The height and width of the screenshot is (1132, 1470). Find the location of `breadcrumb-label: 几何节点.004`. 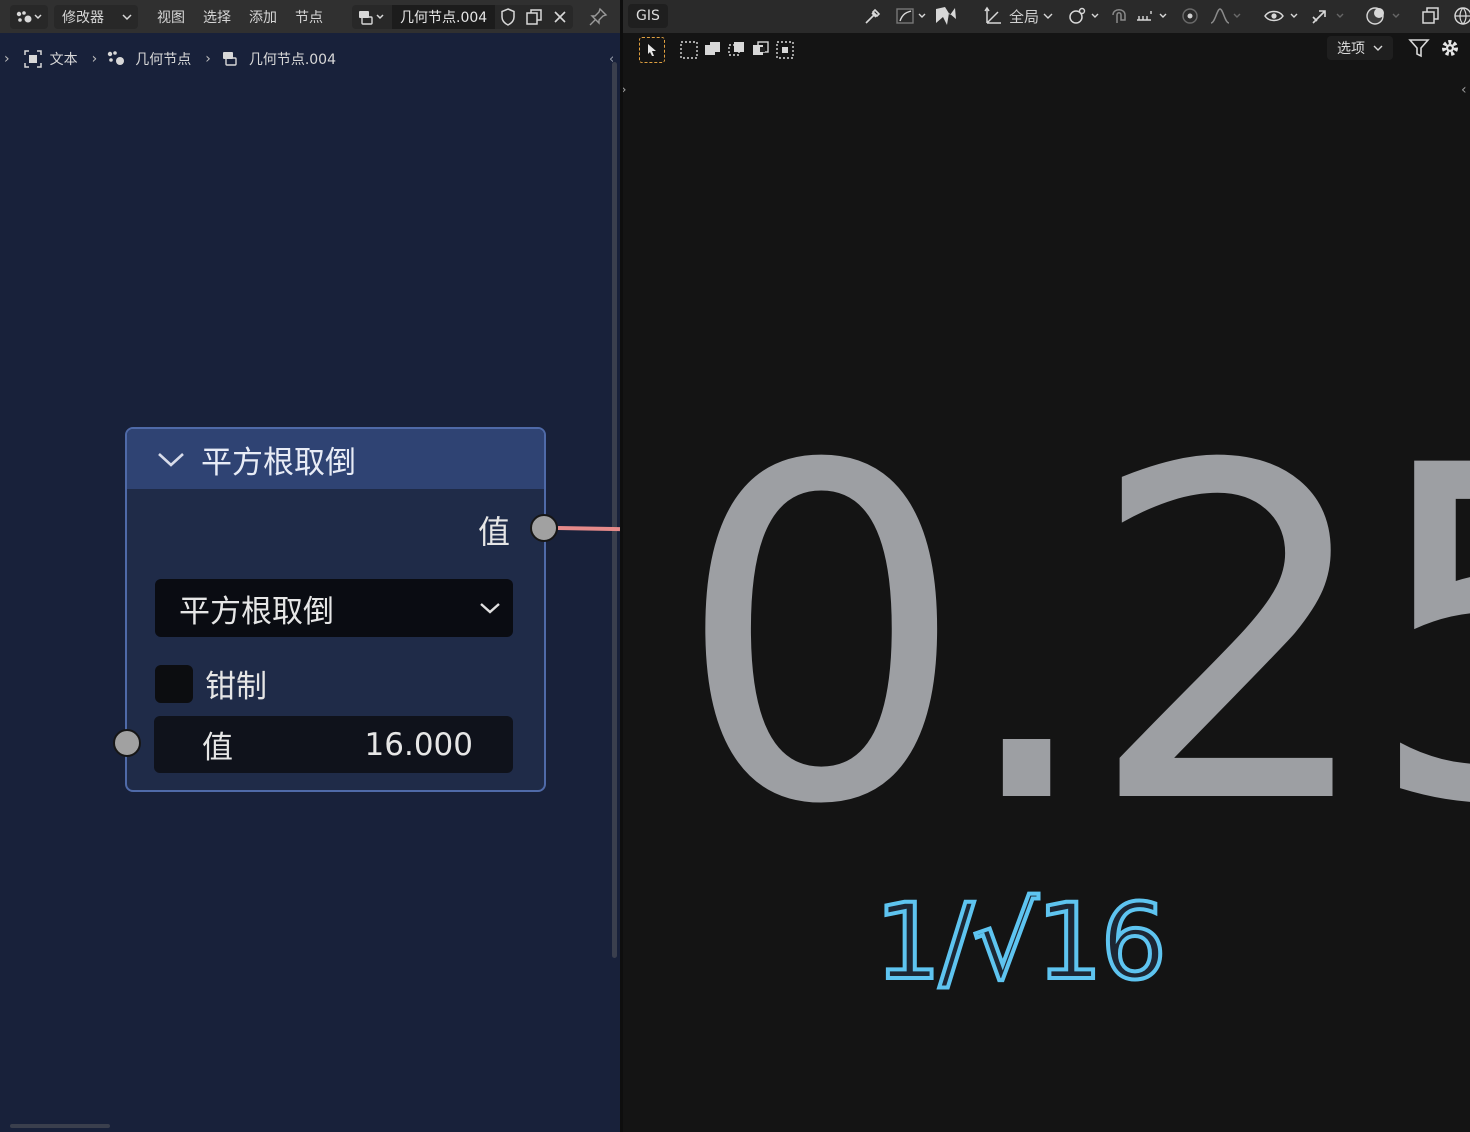

breadcrumb-label: 几何节点.004 is located at coordinates (292, 60).